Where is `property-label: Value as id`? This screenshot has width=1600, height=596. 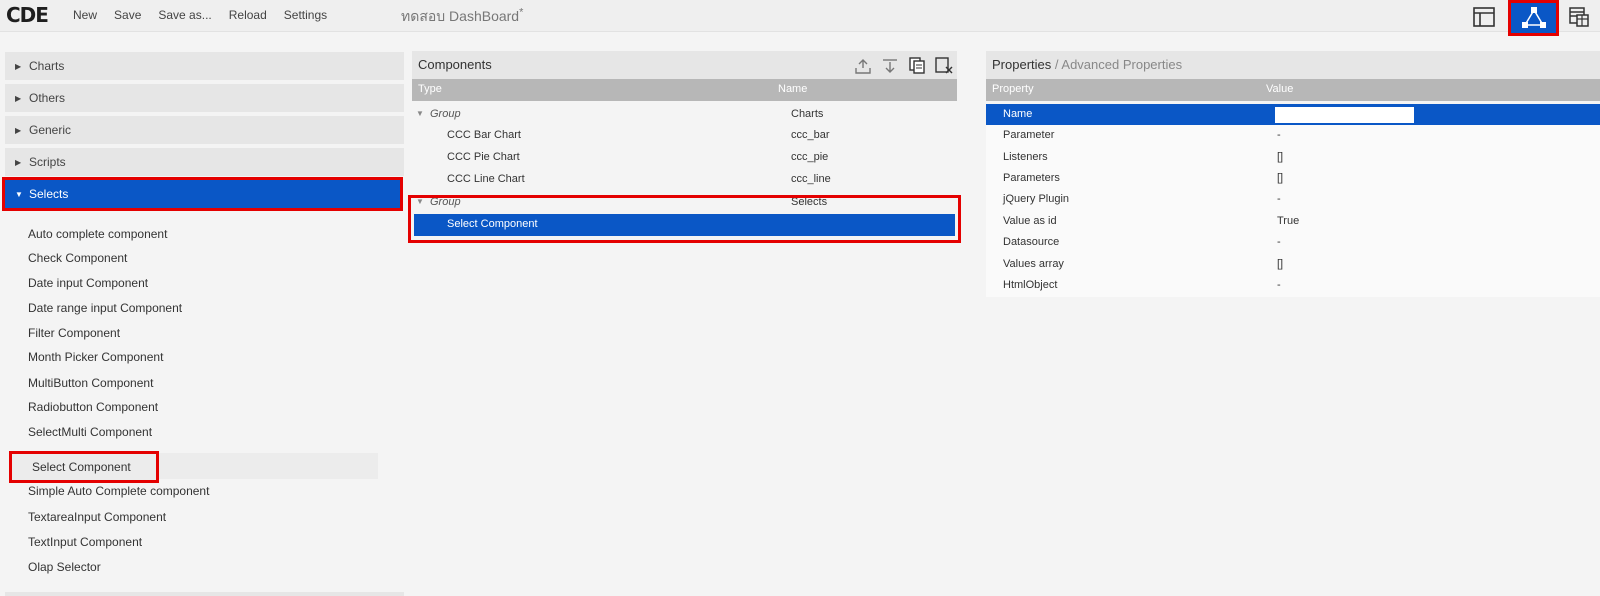 property-label: Value as id is located at coordinates (1030, 221).